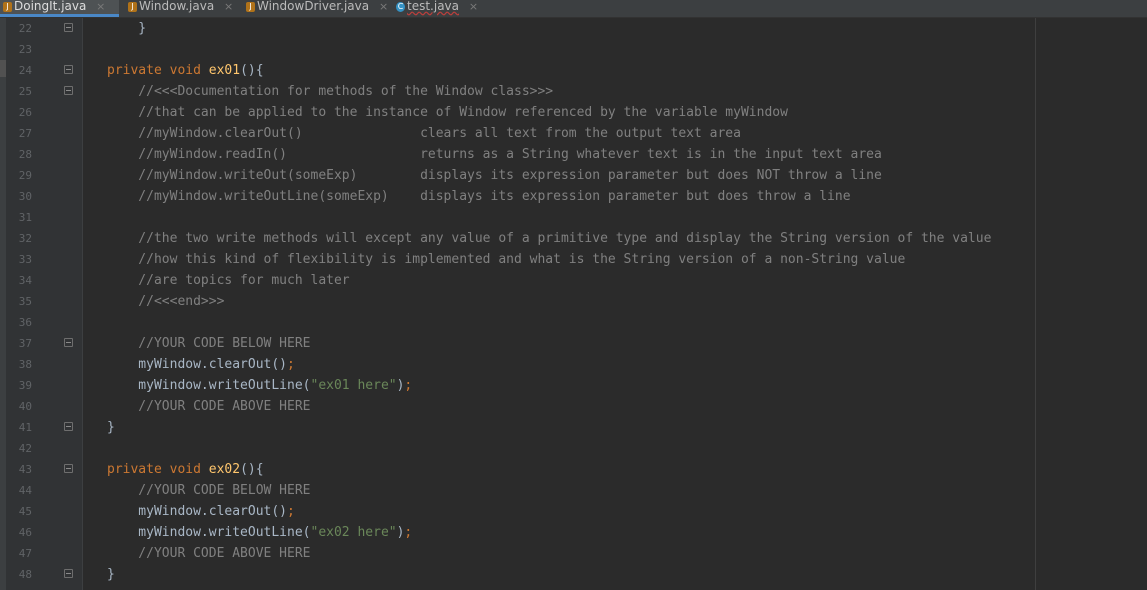 This screenshot has width=1147, height=590. I want to click on tab-label: Window.java, so click(177, 6).